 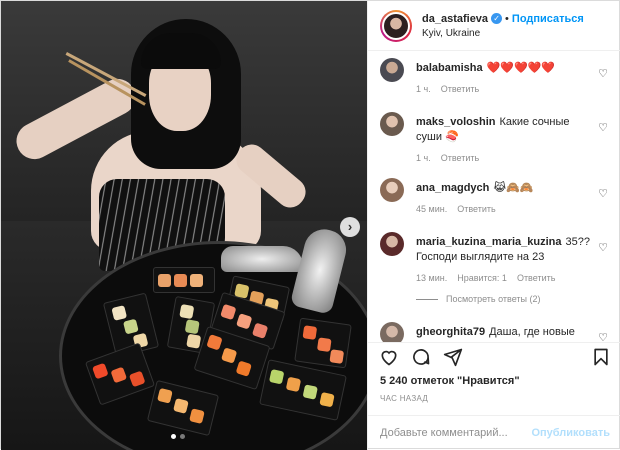 What do you see at coordinates (455, 19) in the screenshot?
I see `author-username: da_astafieva` at bounding box center [455, 19].